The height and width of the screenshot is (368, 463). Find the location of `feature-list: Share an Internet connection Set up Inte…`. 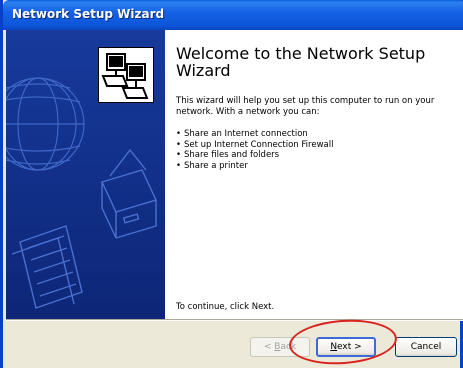

feature-list: Share an Internet connection Set up Inte… is located at coordinates (254, 150).